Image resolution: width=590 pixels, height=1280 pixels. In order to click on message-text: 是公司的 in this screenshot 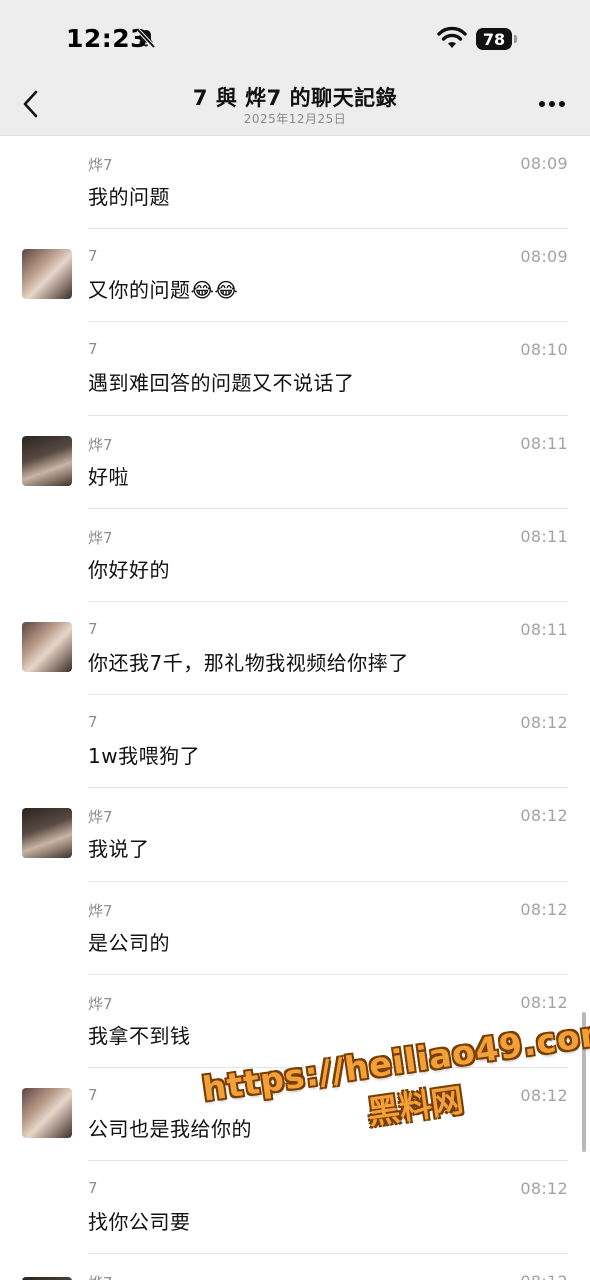, I will do `click(129, 942)`.